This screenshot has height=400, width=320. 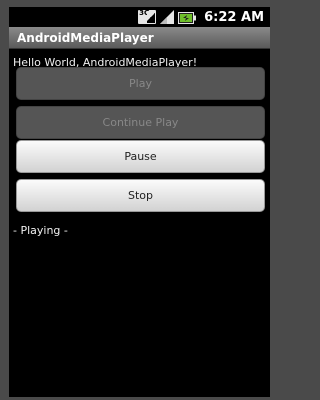 What do you see at coordinates (187, 17) in the screenshot?
I see `battery-icon` at bounding box center [187, 17].